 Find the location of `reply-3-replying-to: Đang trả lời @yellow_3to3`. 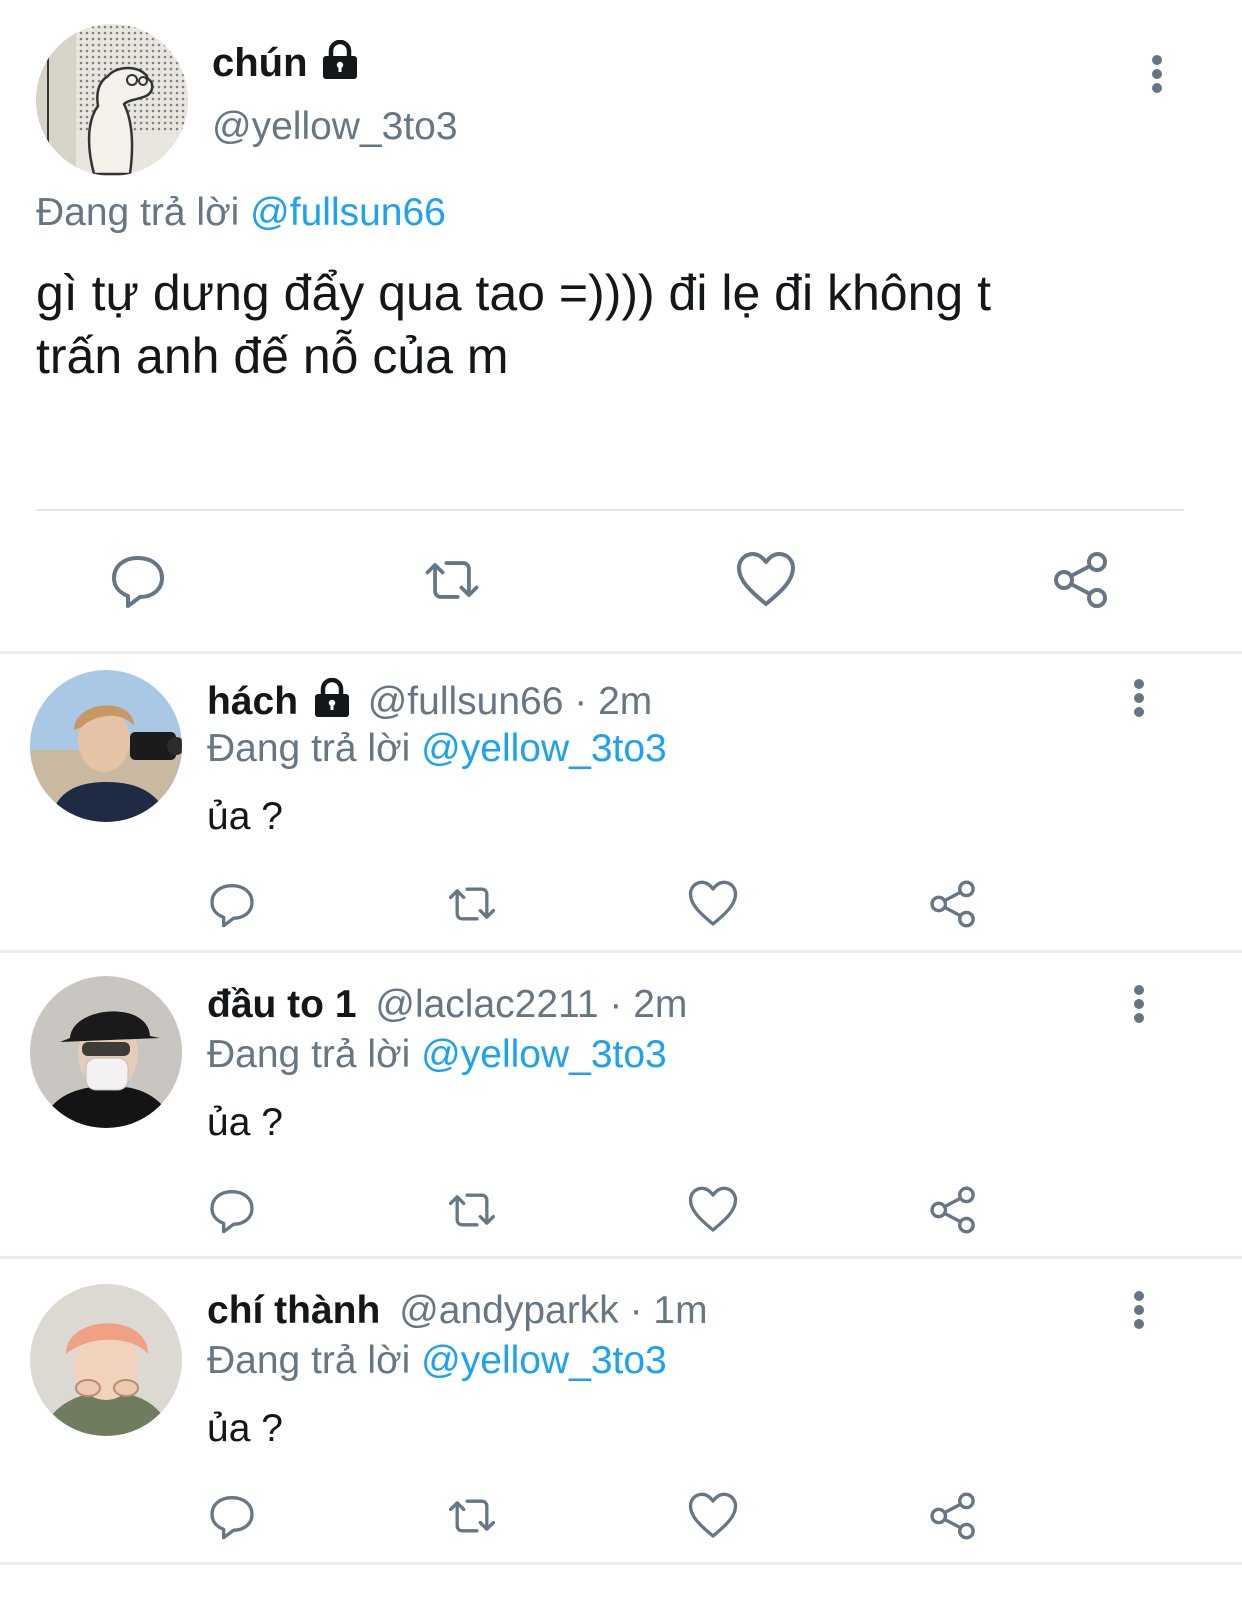

reply-3-replying-to: Đang trả lời @yellow_3to3 is located at coordinates (437, 1361).